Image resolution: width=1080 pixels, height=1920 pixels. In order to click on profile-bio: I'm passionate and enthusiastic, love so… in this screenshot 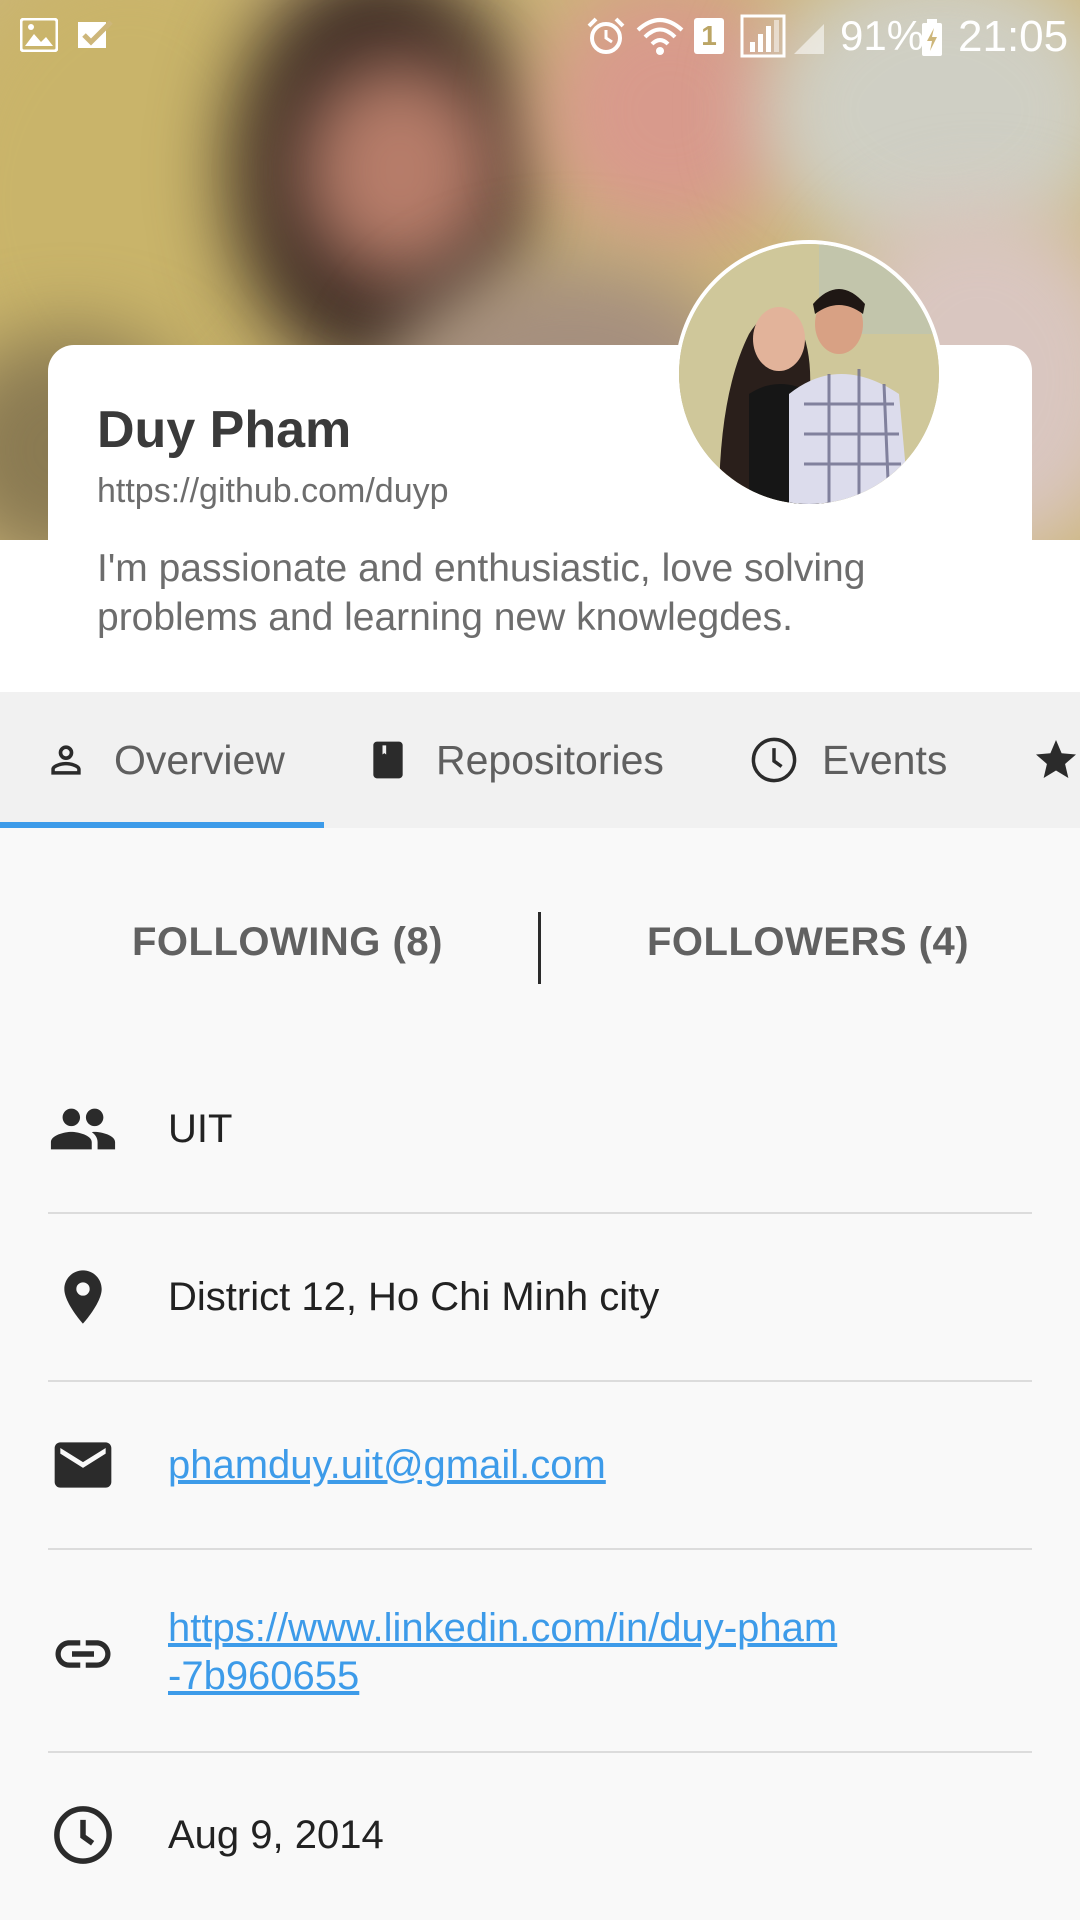, I will do `click(481, 593)`.